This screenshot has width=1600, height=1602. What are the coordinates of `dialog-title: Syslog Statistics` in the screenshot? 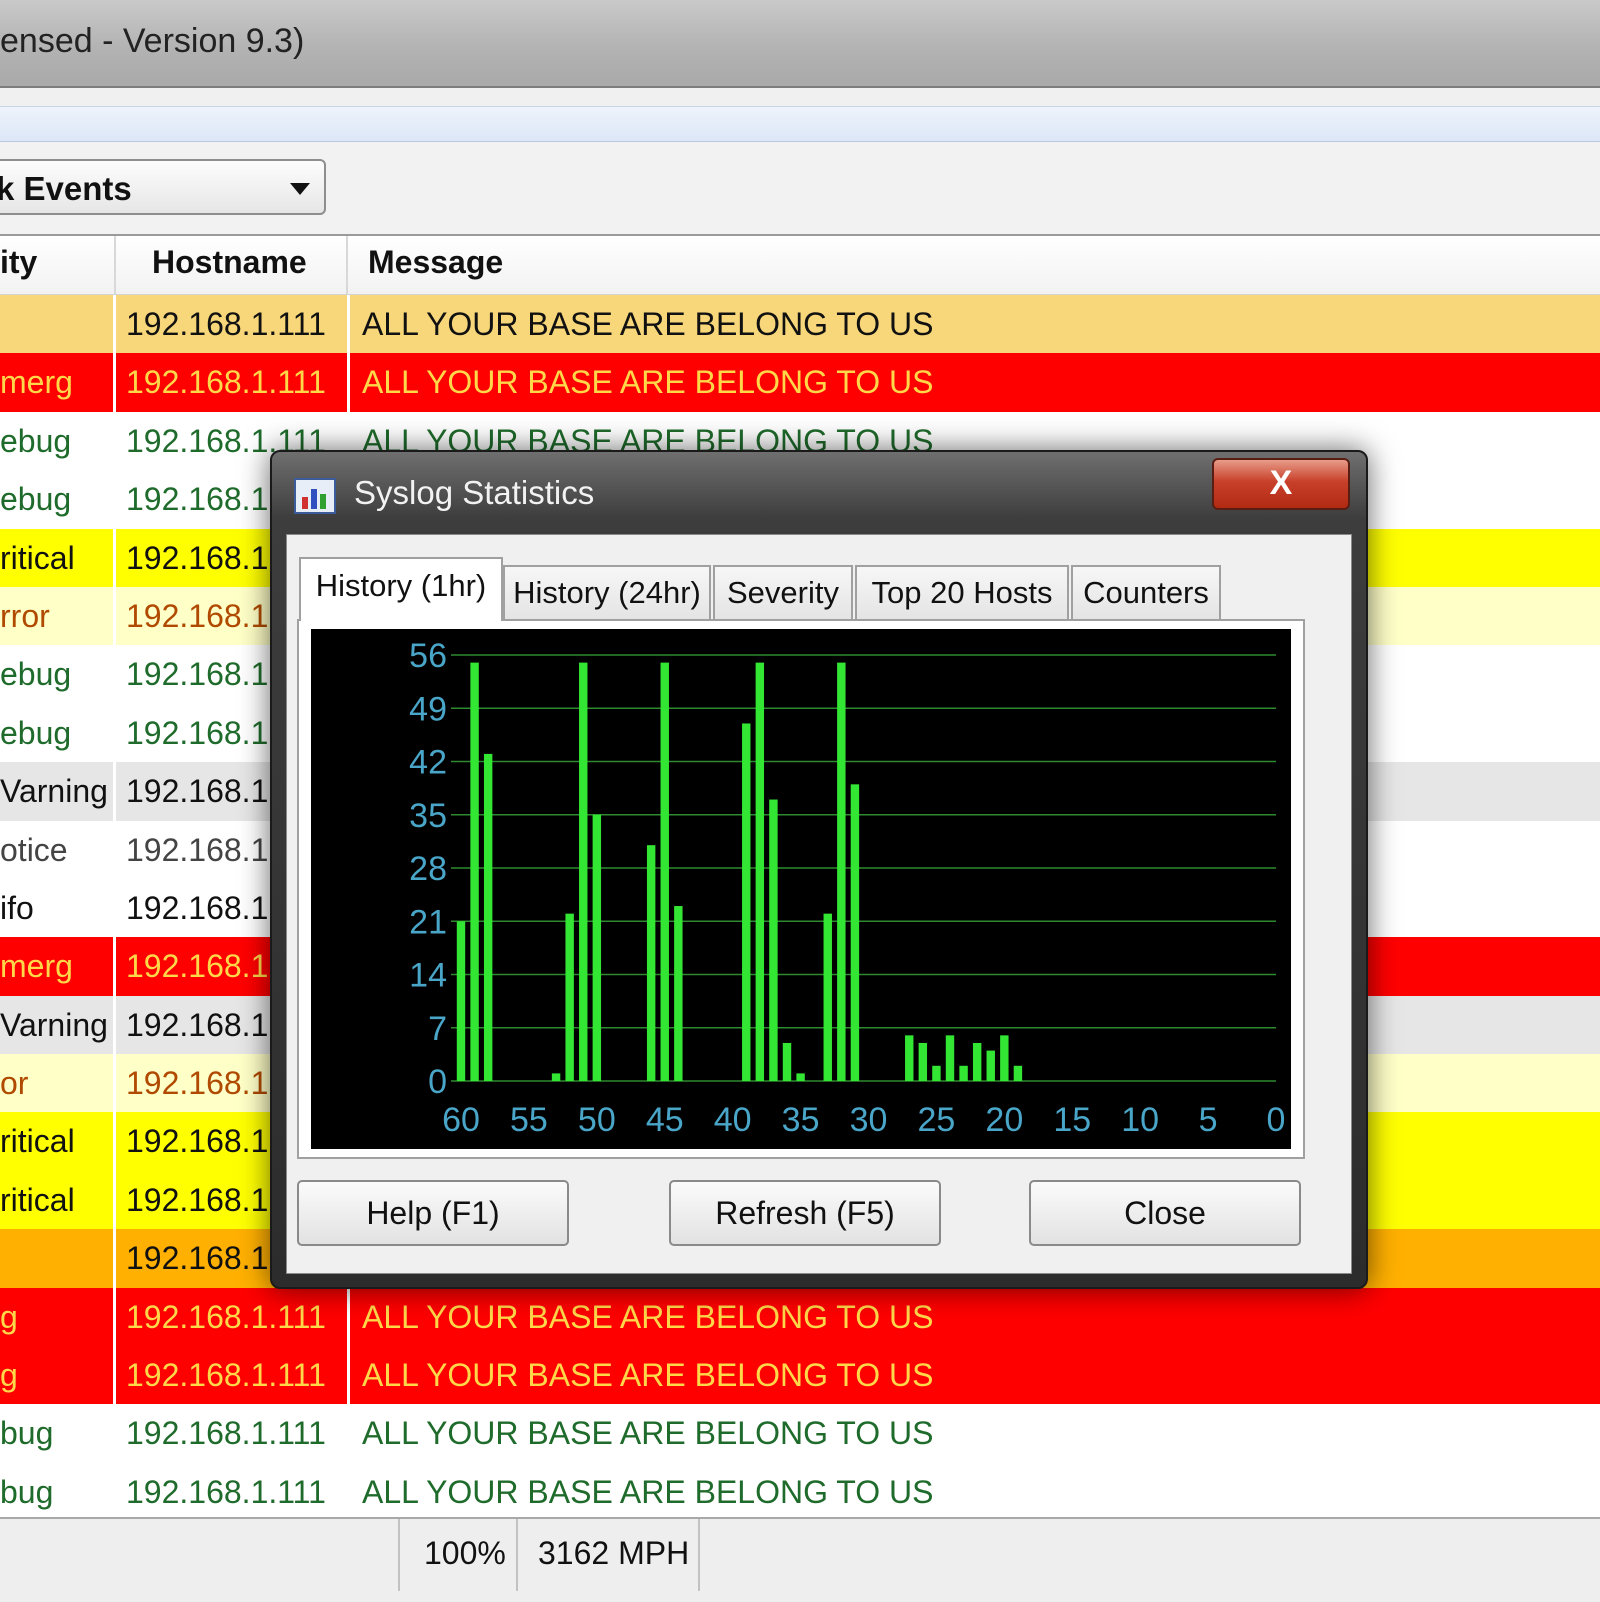 It's located at (474, 492).